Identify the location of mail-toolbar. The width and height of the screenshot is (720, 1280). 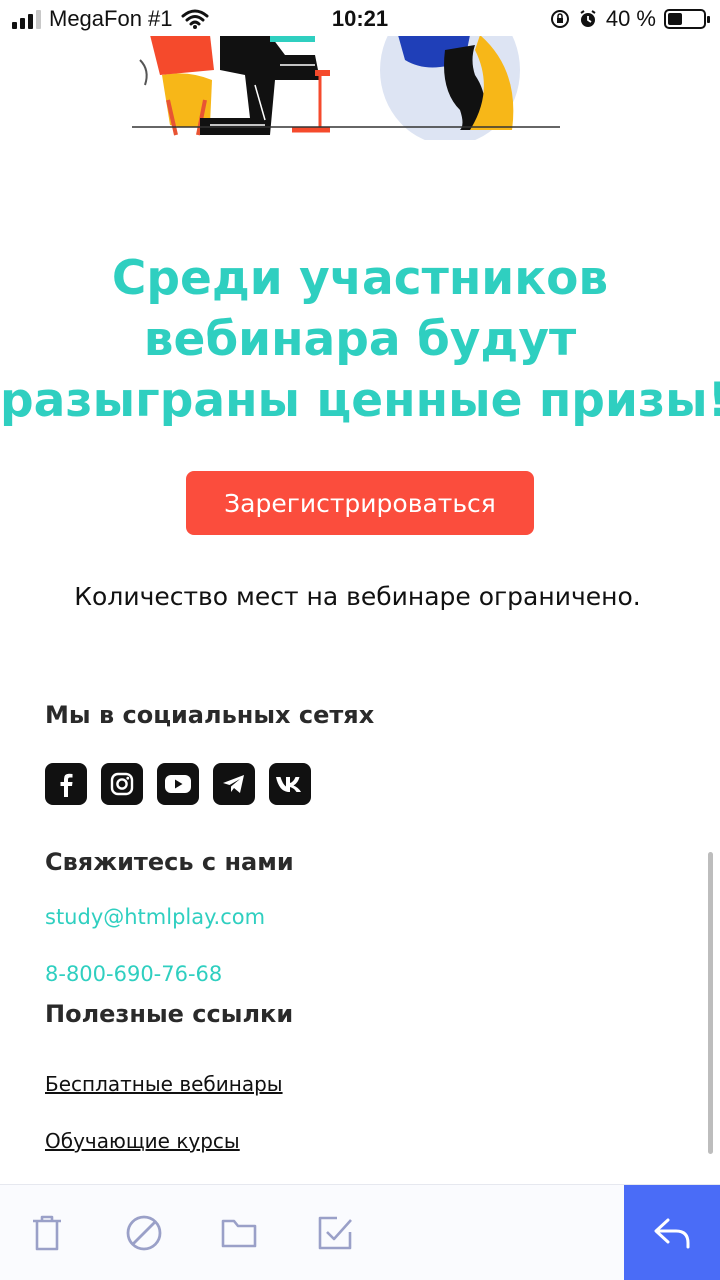
(360, 1232).